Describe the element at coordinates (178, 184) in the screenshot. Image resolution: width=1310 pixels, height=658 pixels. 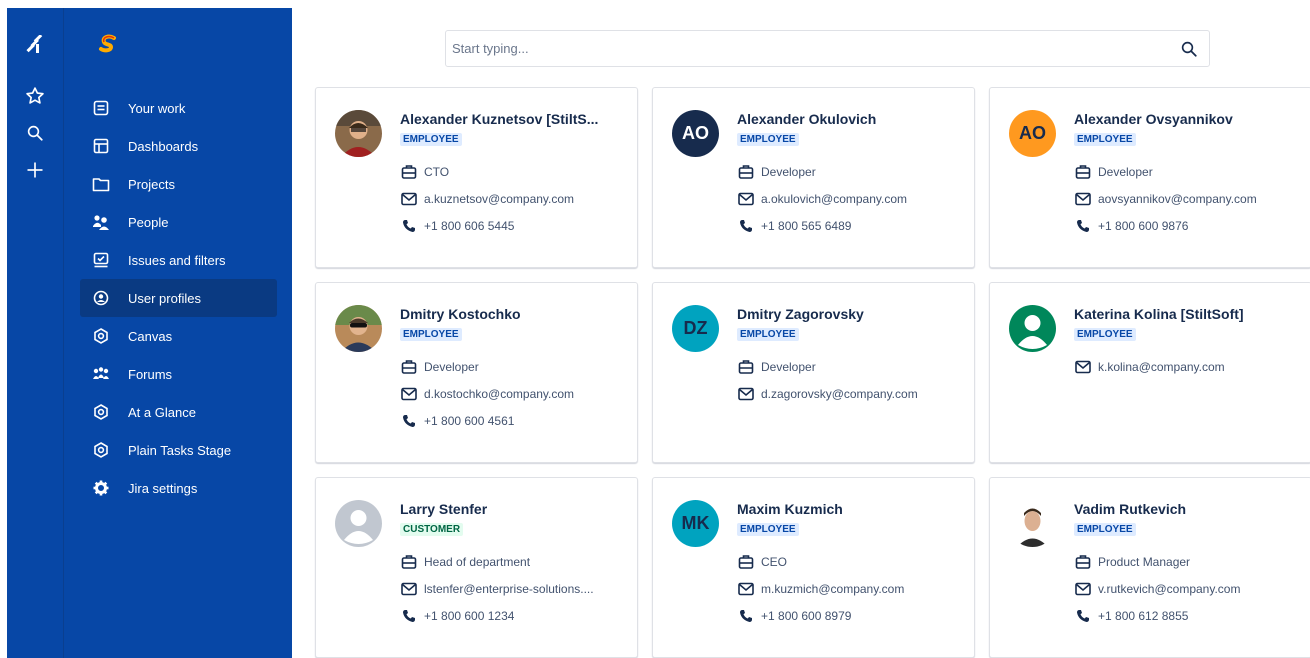
I see `sidebar-item-projects: Projects` at that location.